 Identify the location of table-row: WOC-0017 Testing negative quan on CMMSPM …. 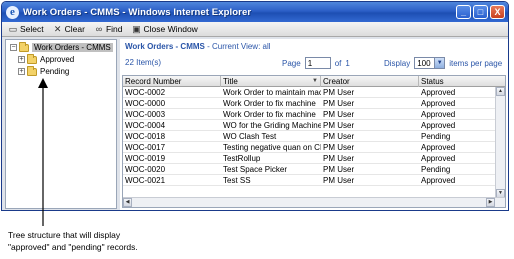
(310, 147).